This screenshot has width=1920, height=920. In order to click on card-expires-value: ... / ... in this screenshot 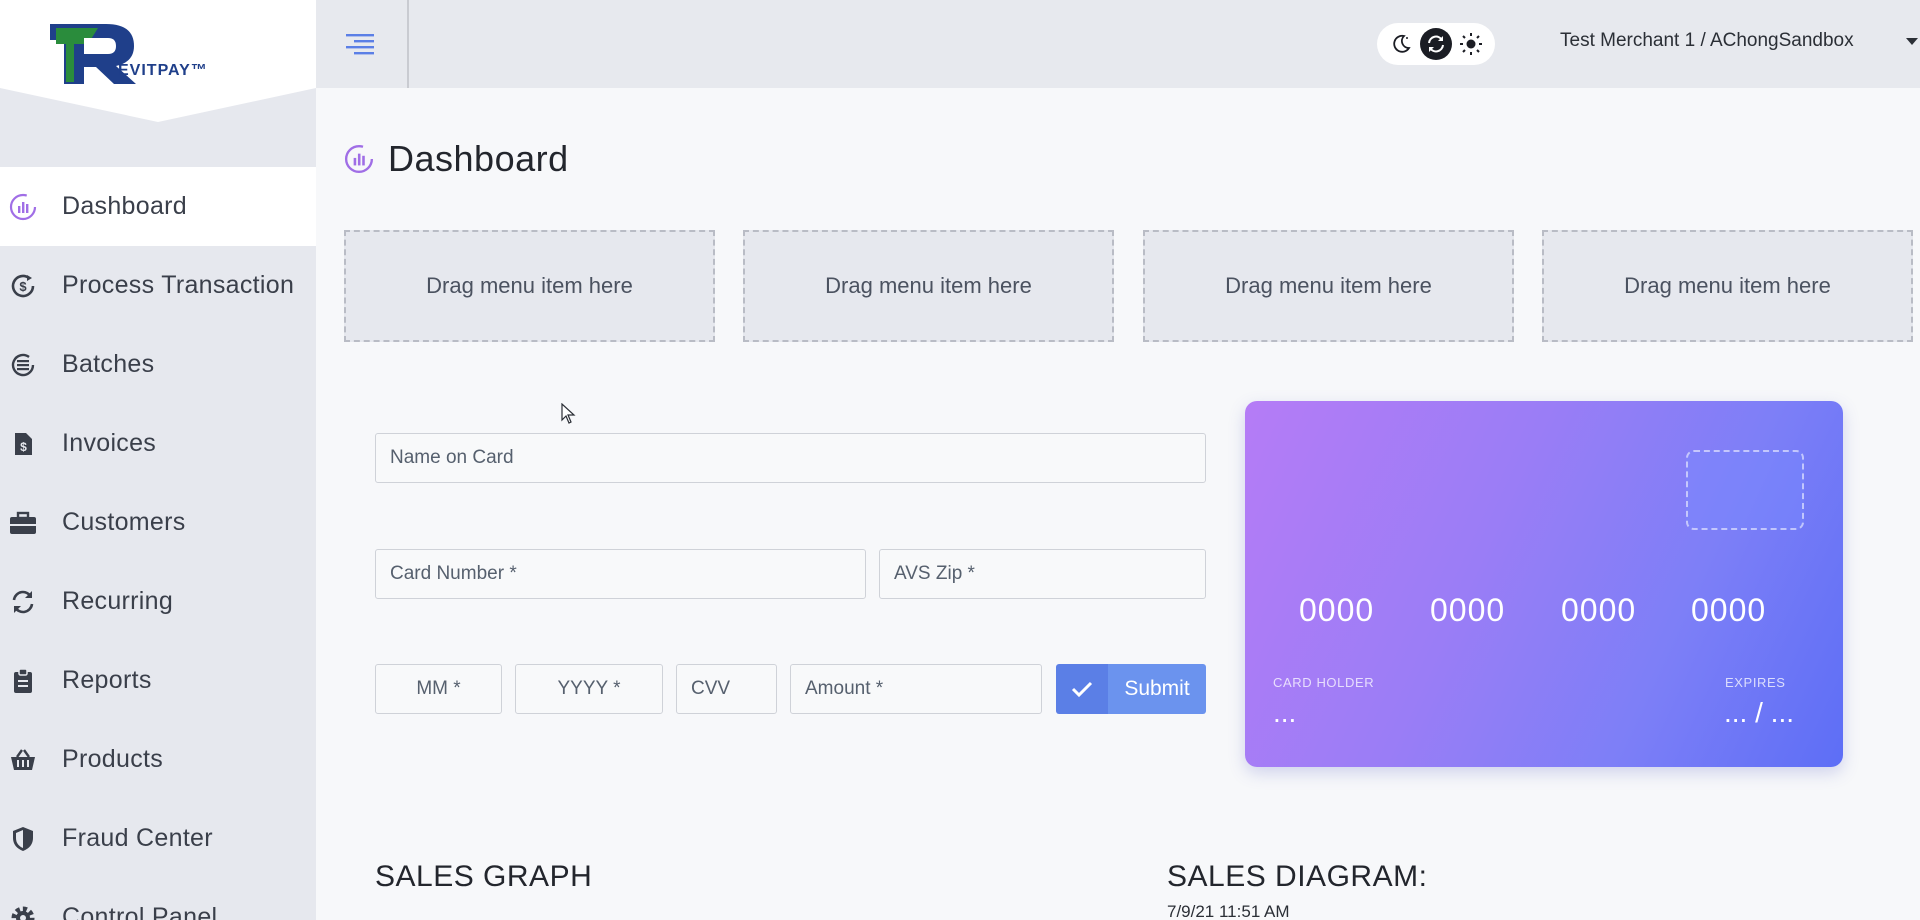, I will do `click(1759, 712)`.